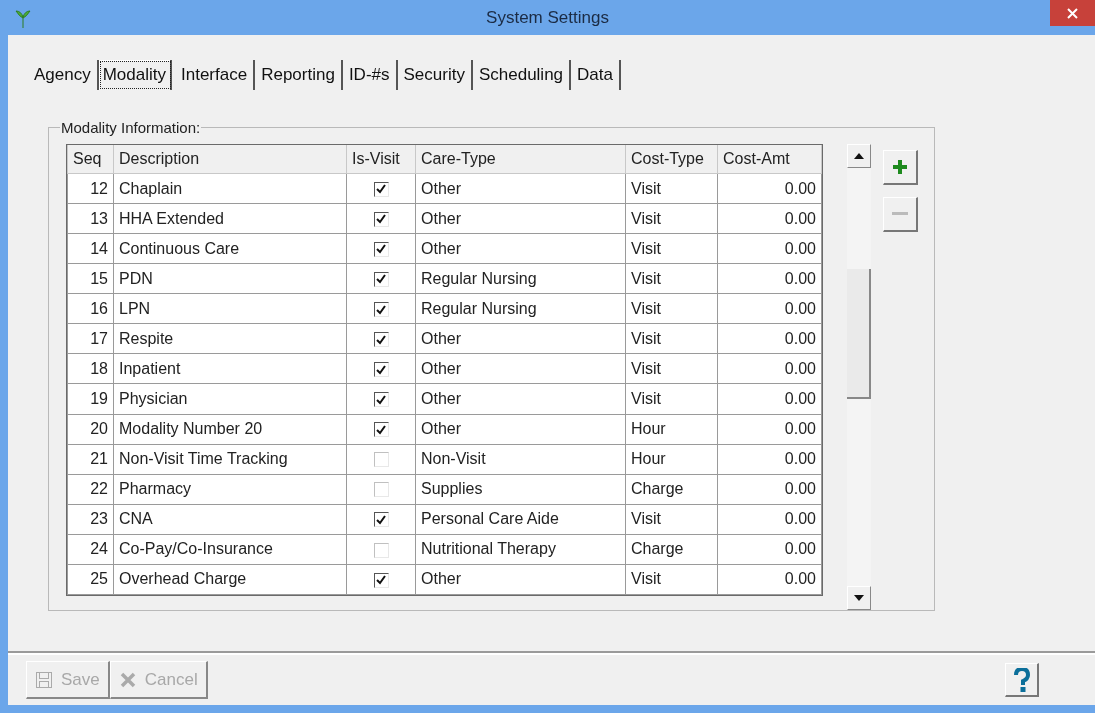  Describe the element at coordinates (90, 579) in the screenshot. I see `table-cell: 25` at that location.